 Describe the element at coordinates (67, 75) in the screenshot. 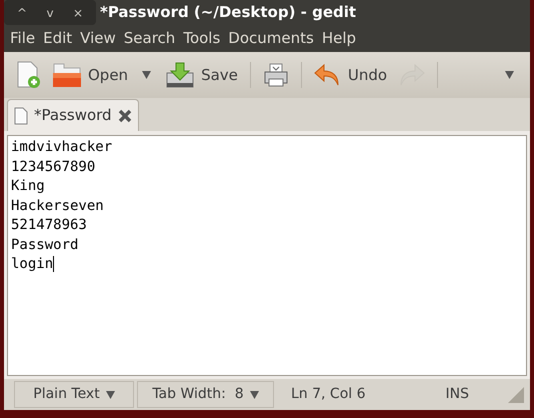

I see `folder-icon` at that location.